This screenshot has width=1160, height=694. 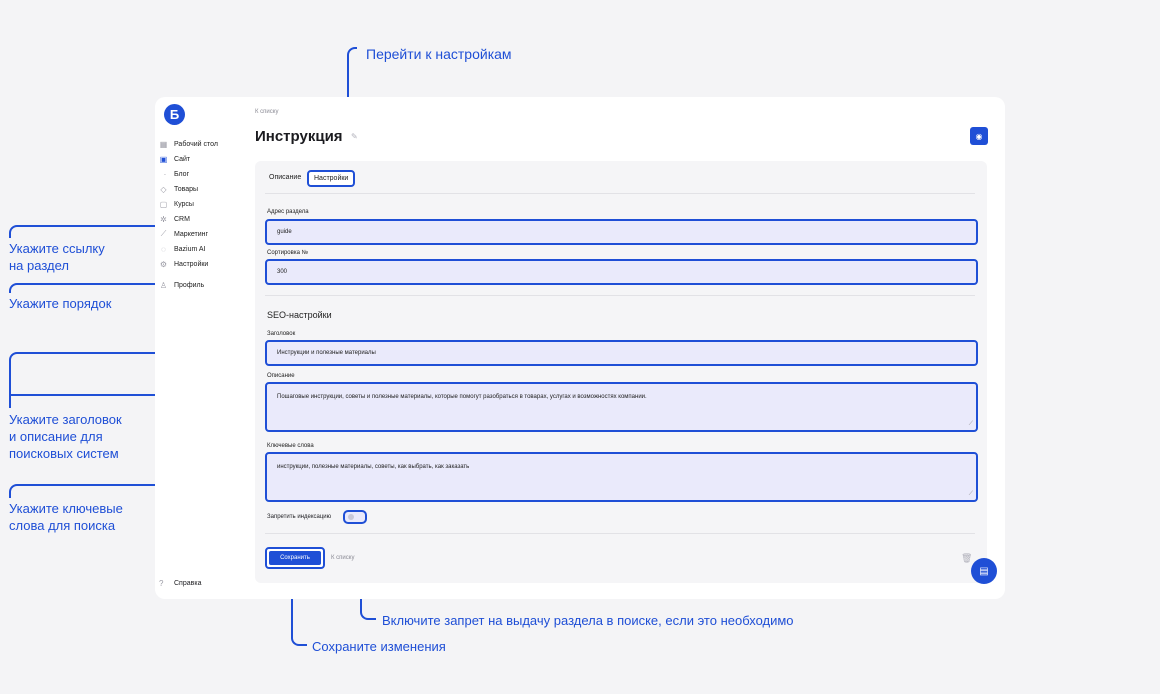 I want to click on help-icon: ?, so click(x=161, y=583).